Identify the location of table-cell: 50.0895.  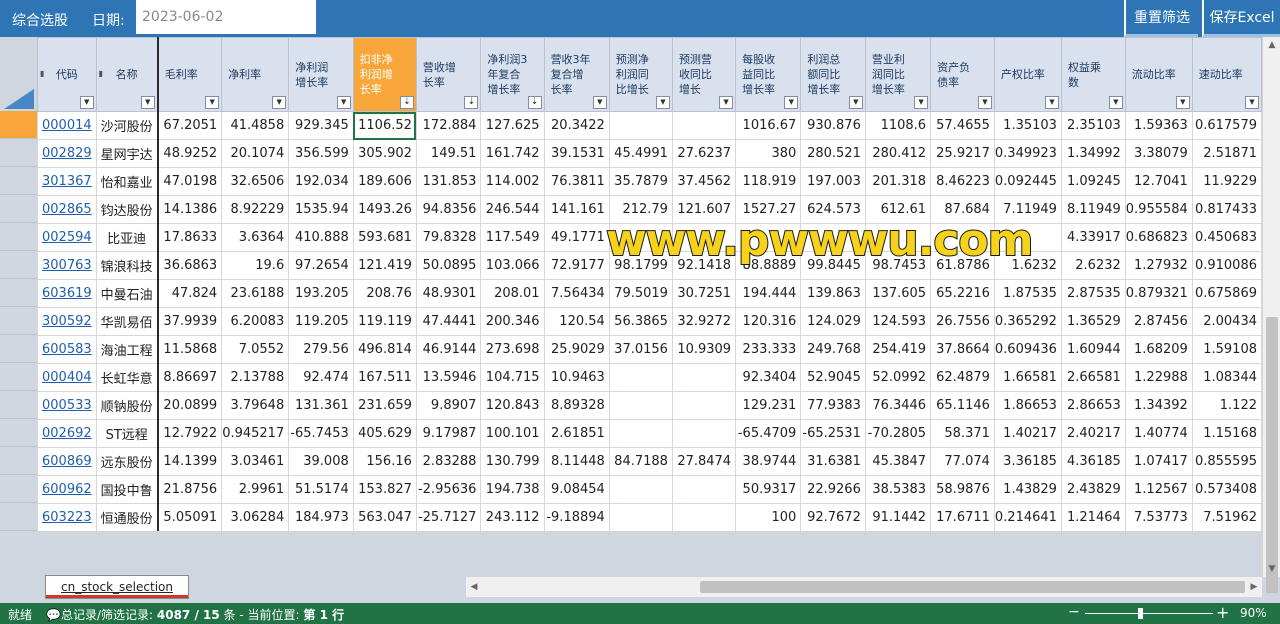
(448, 265).